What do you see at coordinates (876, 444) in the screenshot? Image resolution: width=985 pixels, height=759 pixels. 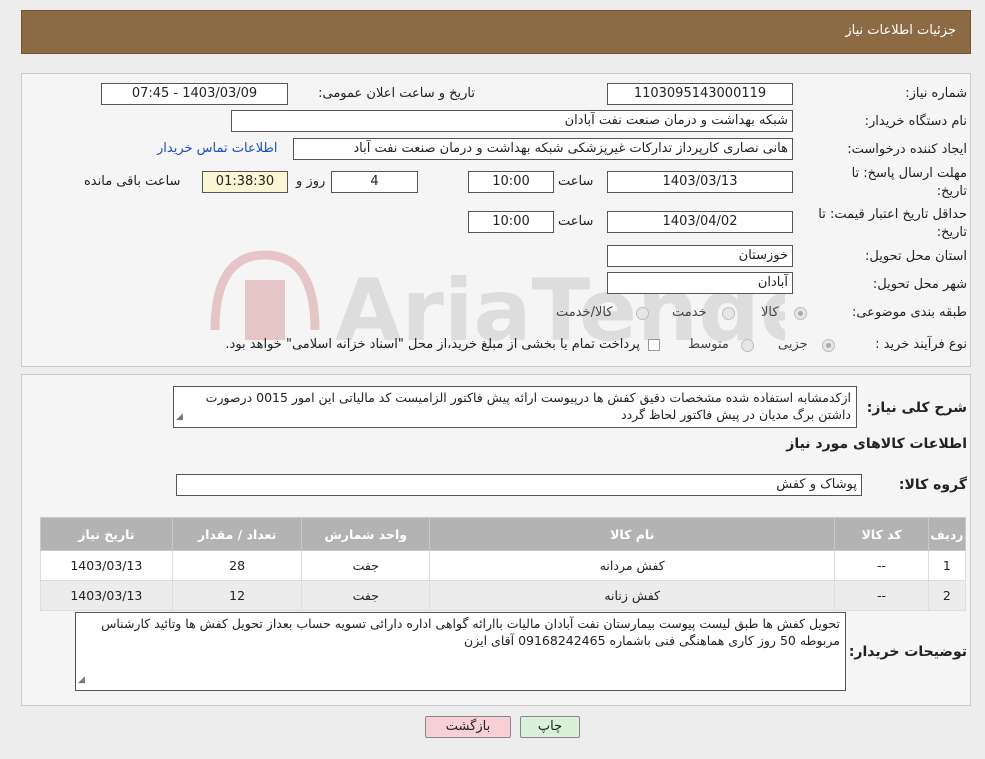 I see `items-heading: اطلاعات کالاهای مورد نیاز` at bounding box center [876, 444].